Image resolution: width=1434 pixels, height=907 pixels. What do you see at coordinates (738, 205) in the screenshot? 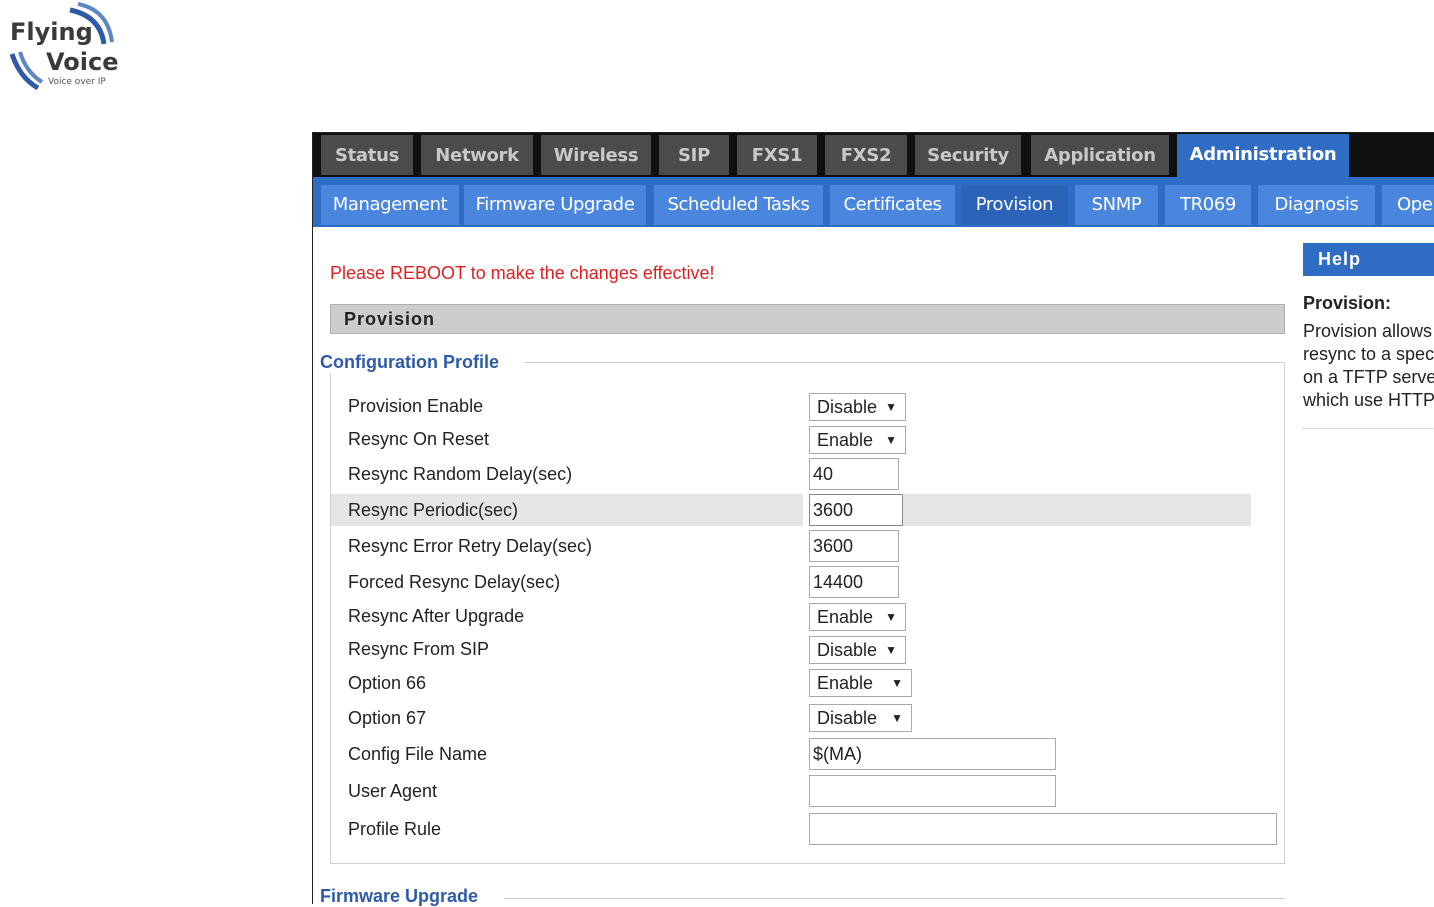
I see `subtab-scheduled-tasks: Scheduled Tasks` at bounding box center [738, 205].